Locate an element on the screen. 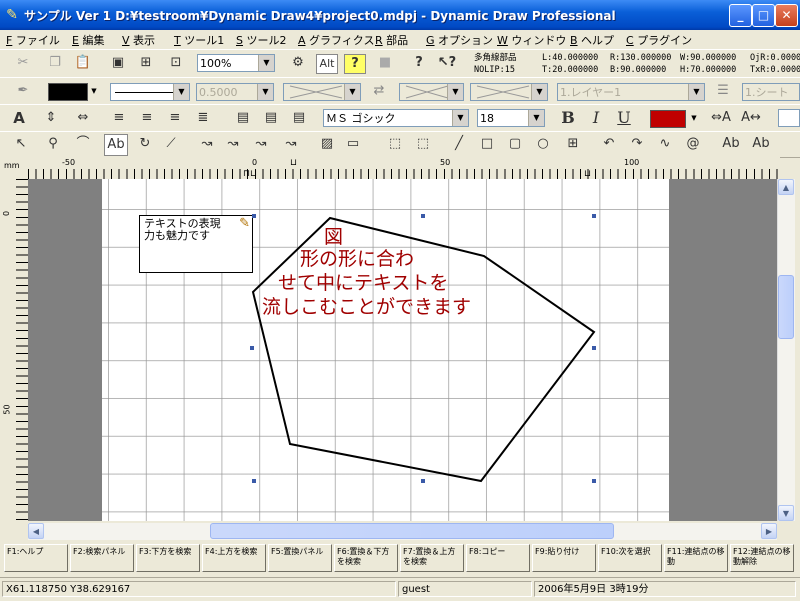 The width and height of the screenshot is (800, 601). minimize-button: _ is located at coordinates (740, 15).